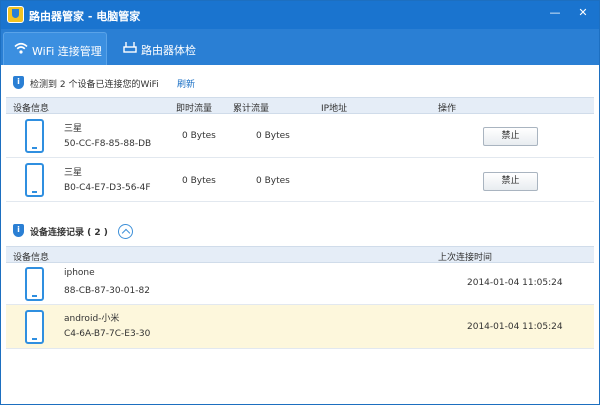 Image resolution: width=600 pixels, height=405 pixels. Describe the element at coordinates (168, 50) in the screenshot. I see `tab-router-label: 路由器体检` at that location.